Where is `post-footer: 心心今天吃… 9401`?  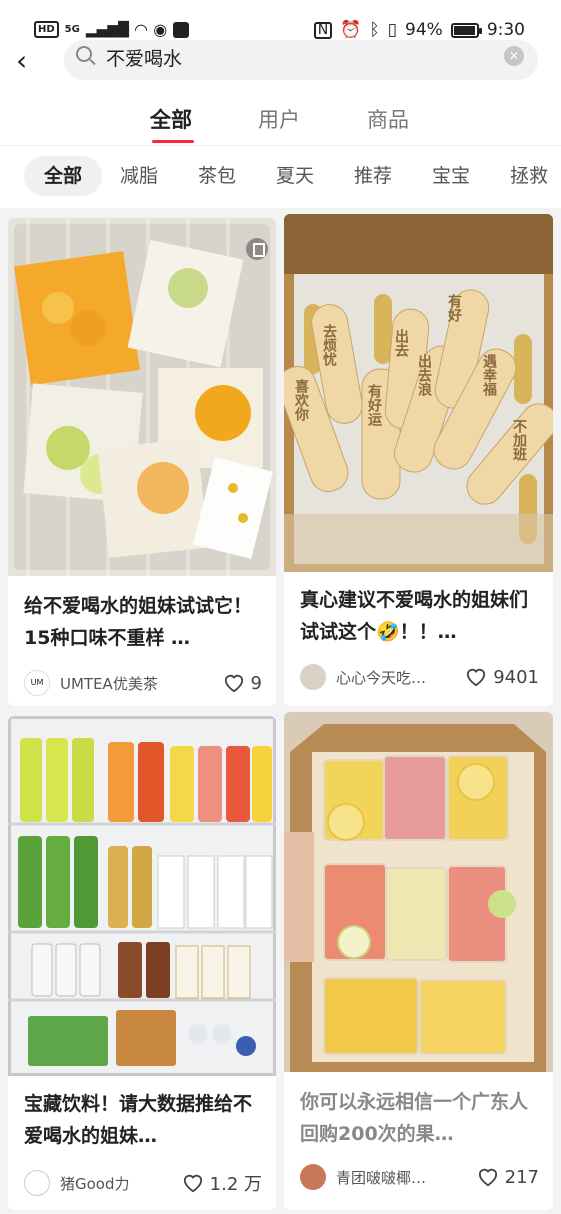 post-footer: 心心今天吃… 9401 is located at coordinates (419, 677).